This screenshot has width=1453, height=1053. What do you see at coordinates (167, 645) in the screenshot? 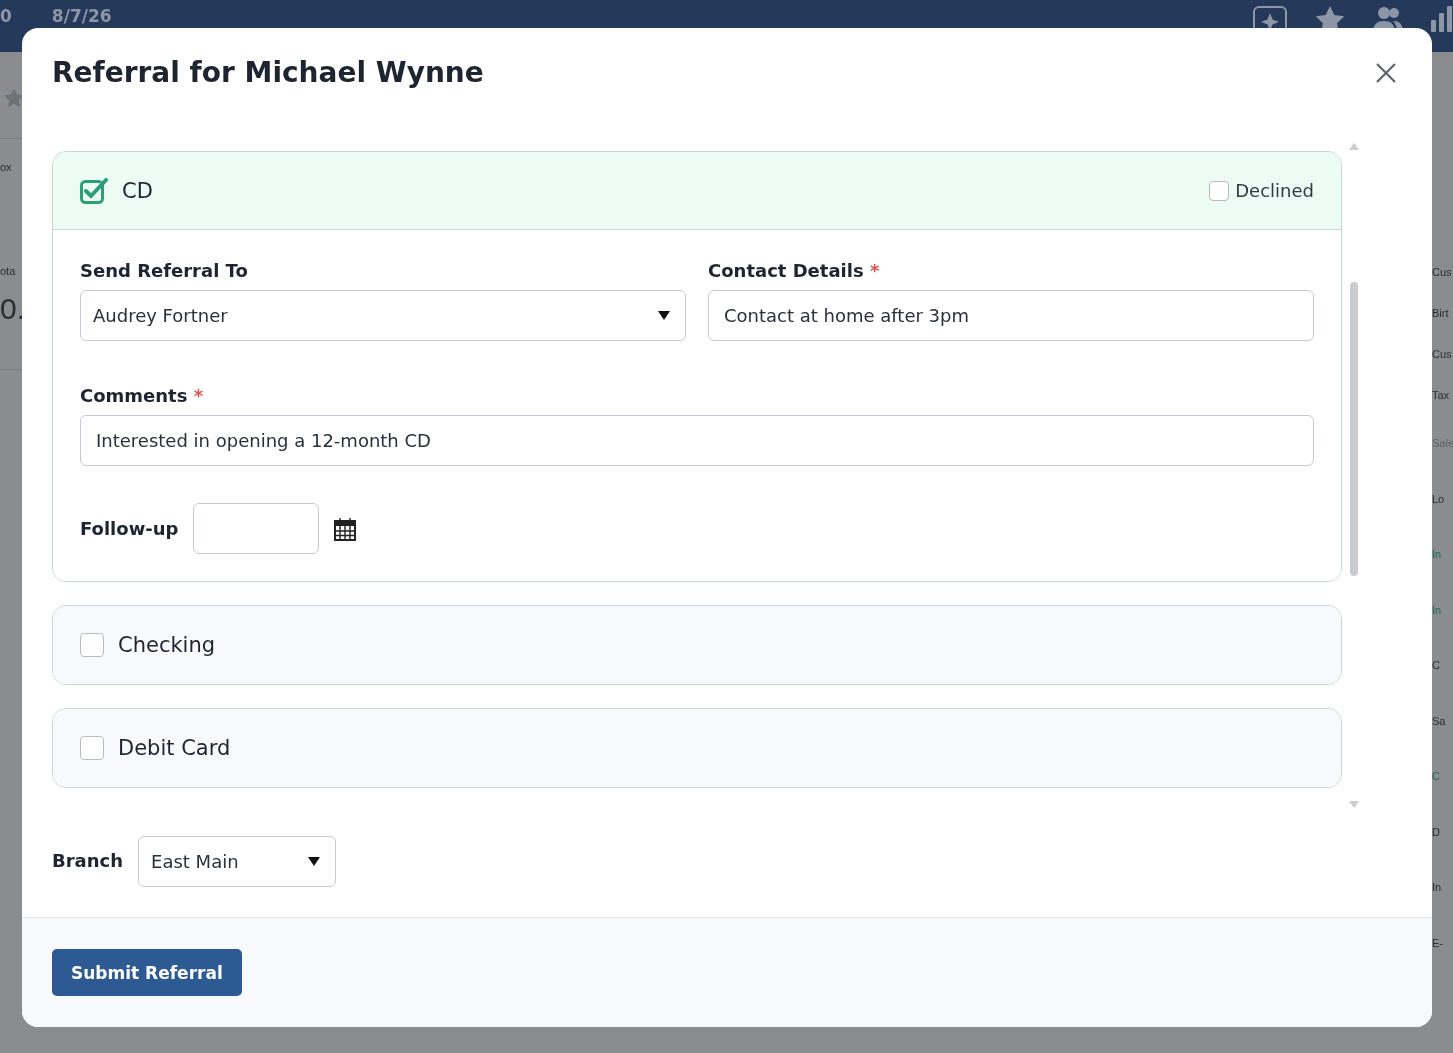
I see `product-name: Checking` at bounding box center [167, 645].